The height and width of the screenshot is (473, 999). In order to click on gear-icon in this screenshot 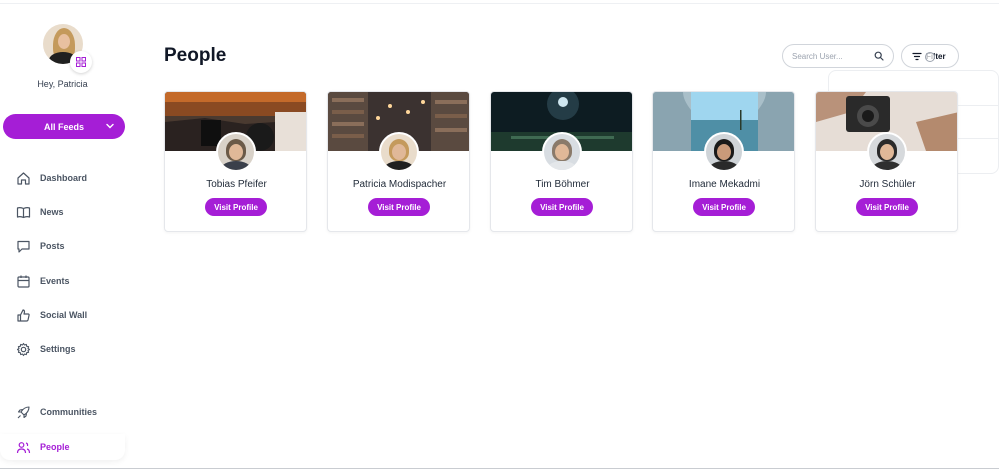, I will do `click(23, 349)`.